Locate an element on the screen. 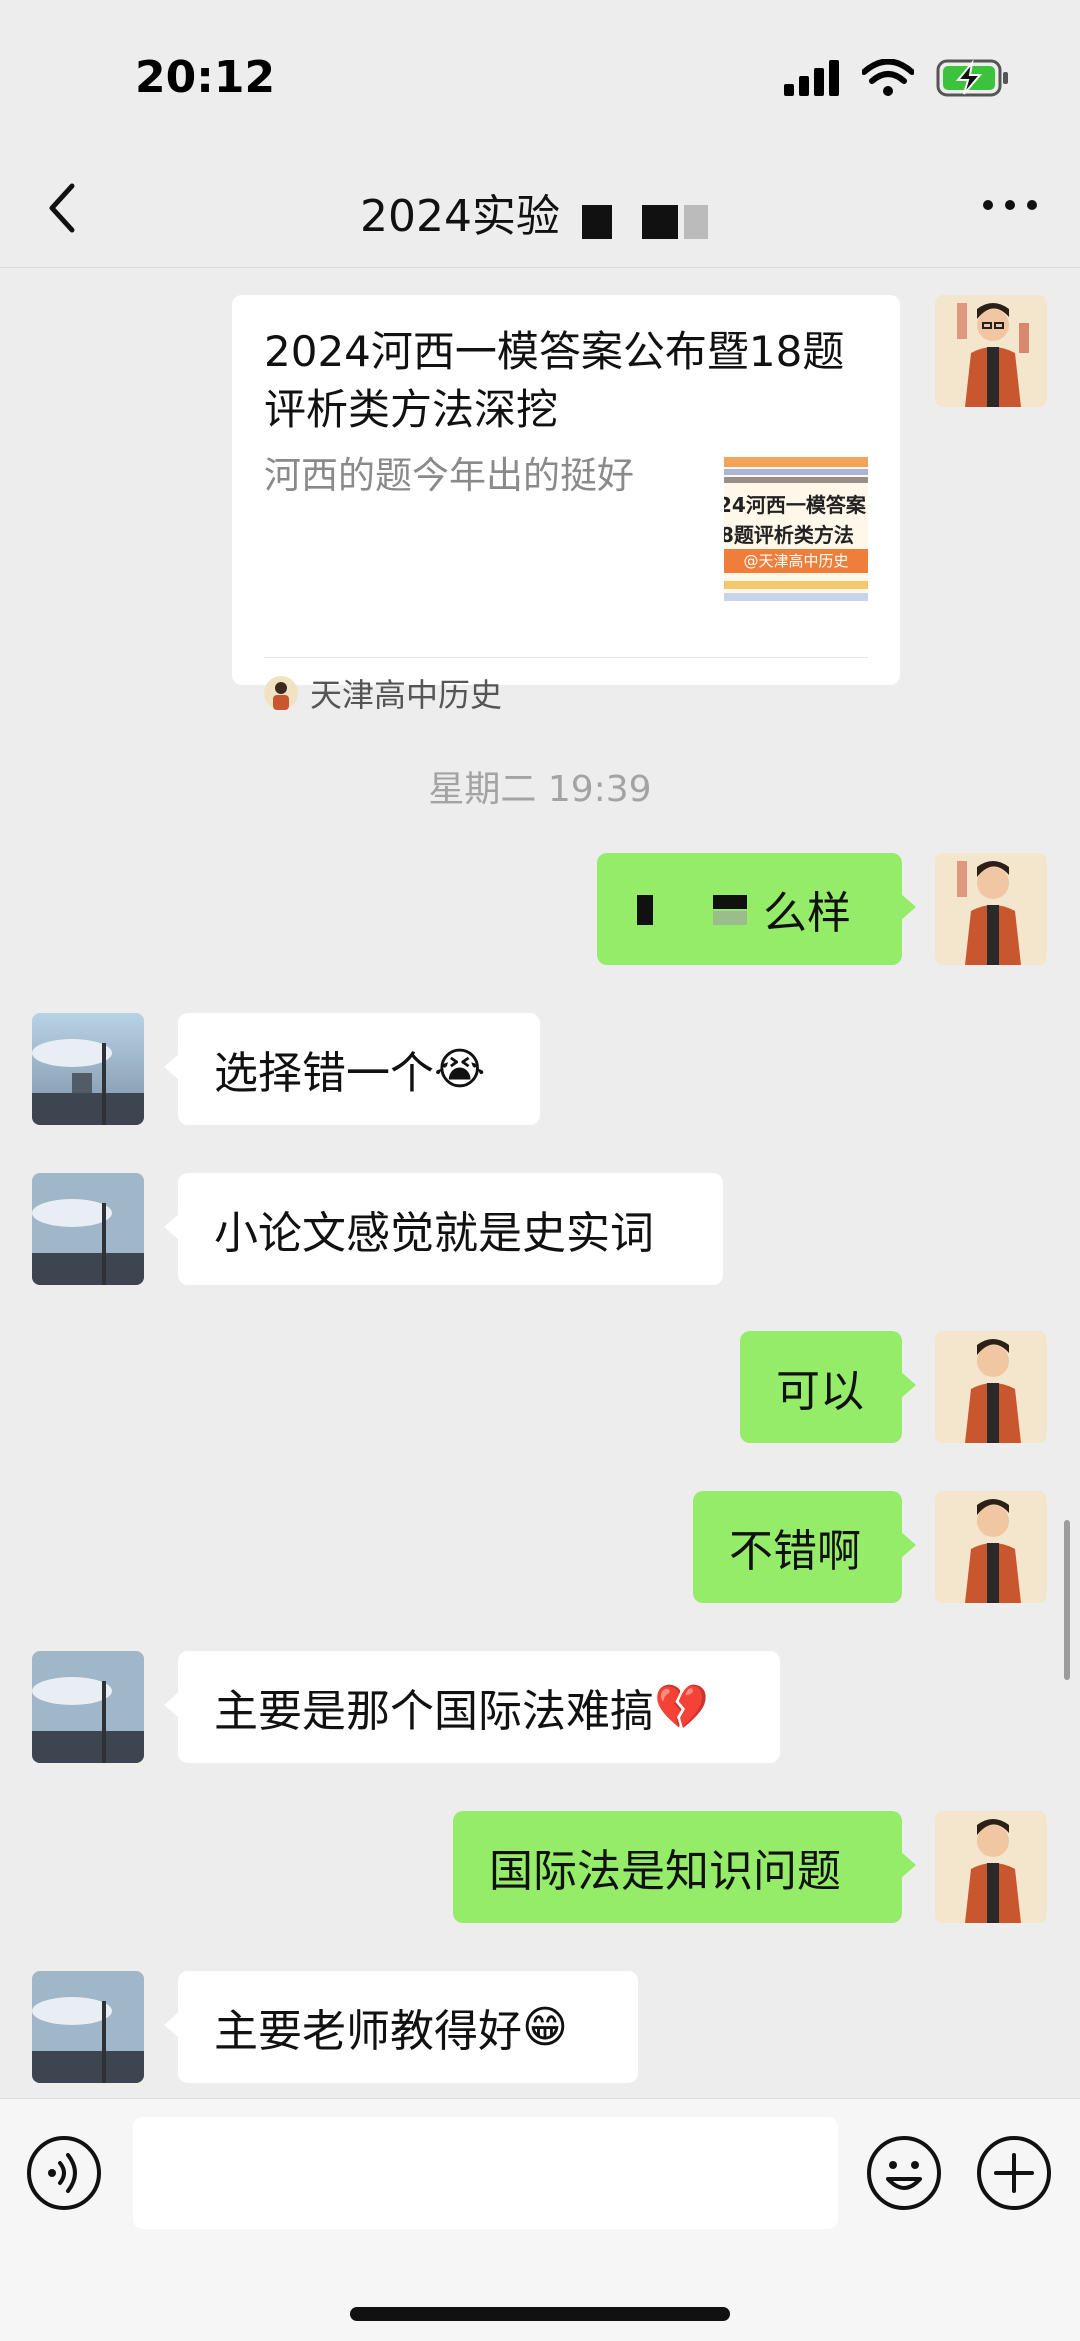  chat-title-text: 2024实验 is located at coordinates (460, 216).